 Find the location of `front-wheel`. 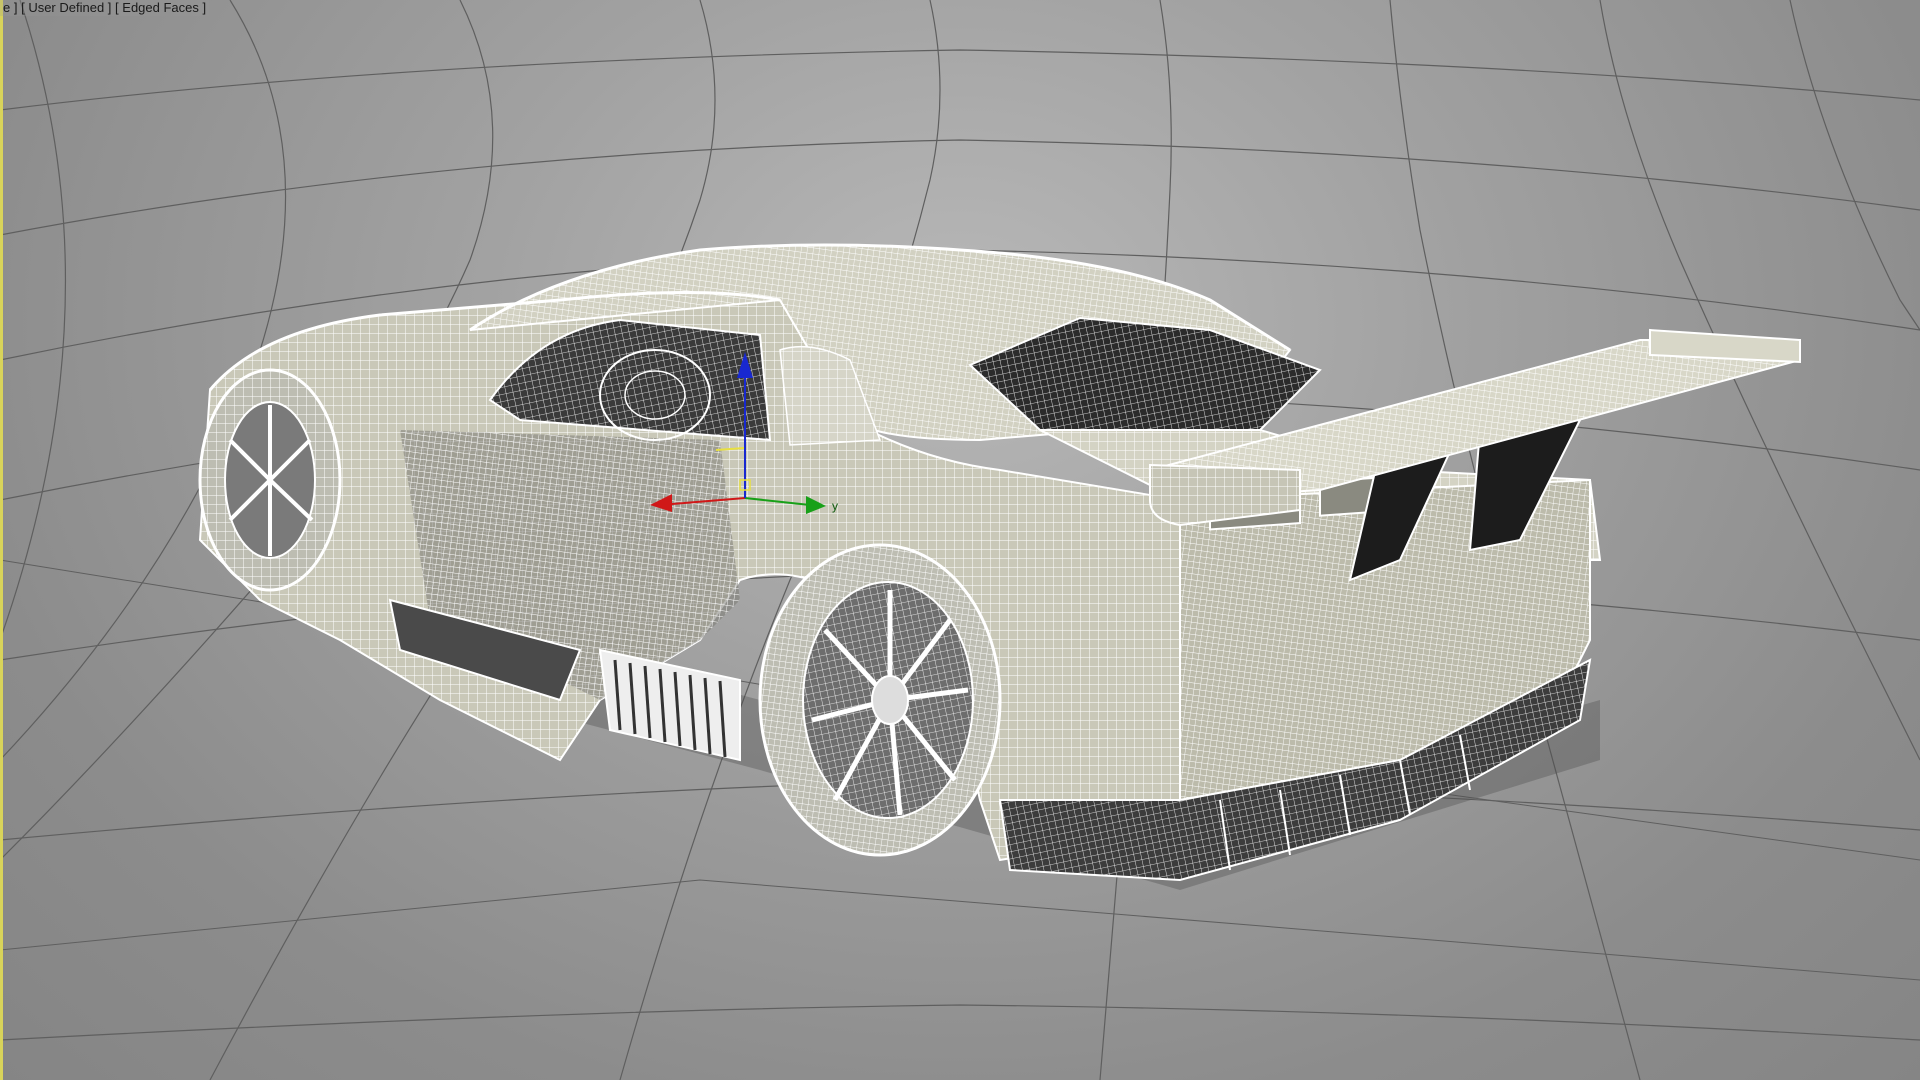

front-wheel is located at coordinates (270, 480).